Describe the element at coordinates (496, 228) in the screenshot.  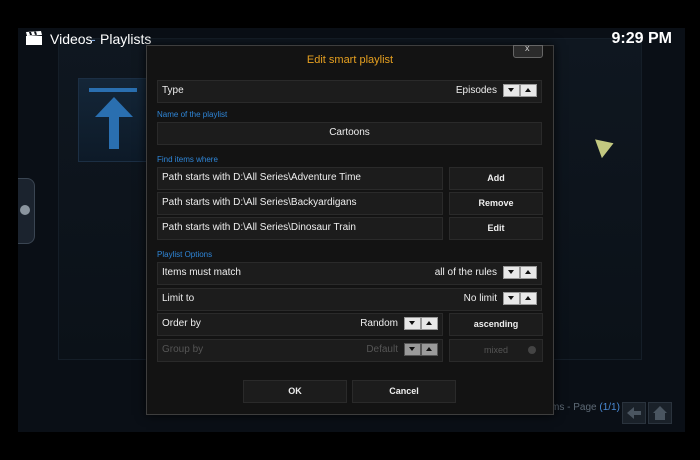
I see `edit-rule-button: Edit` at that location.